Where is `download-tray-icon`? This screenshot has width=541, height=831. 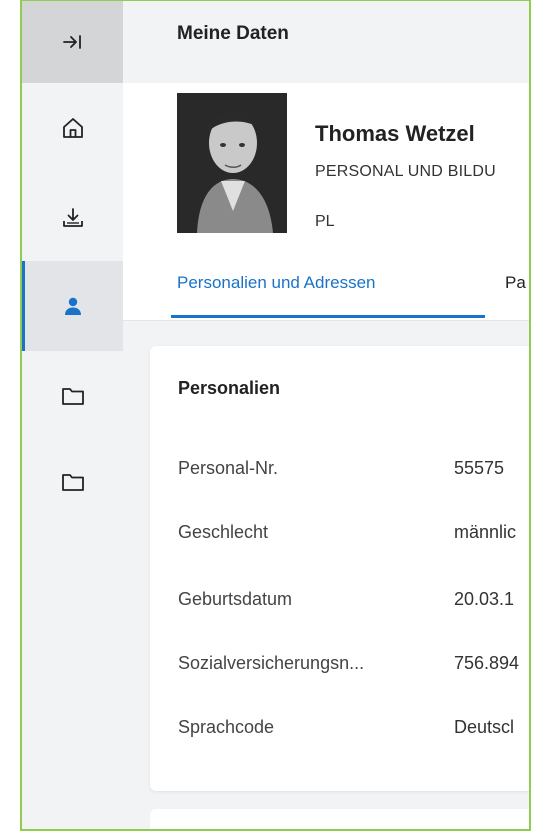
download-tray-icon is located at coordinates (73, 218).